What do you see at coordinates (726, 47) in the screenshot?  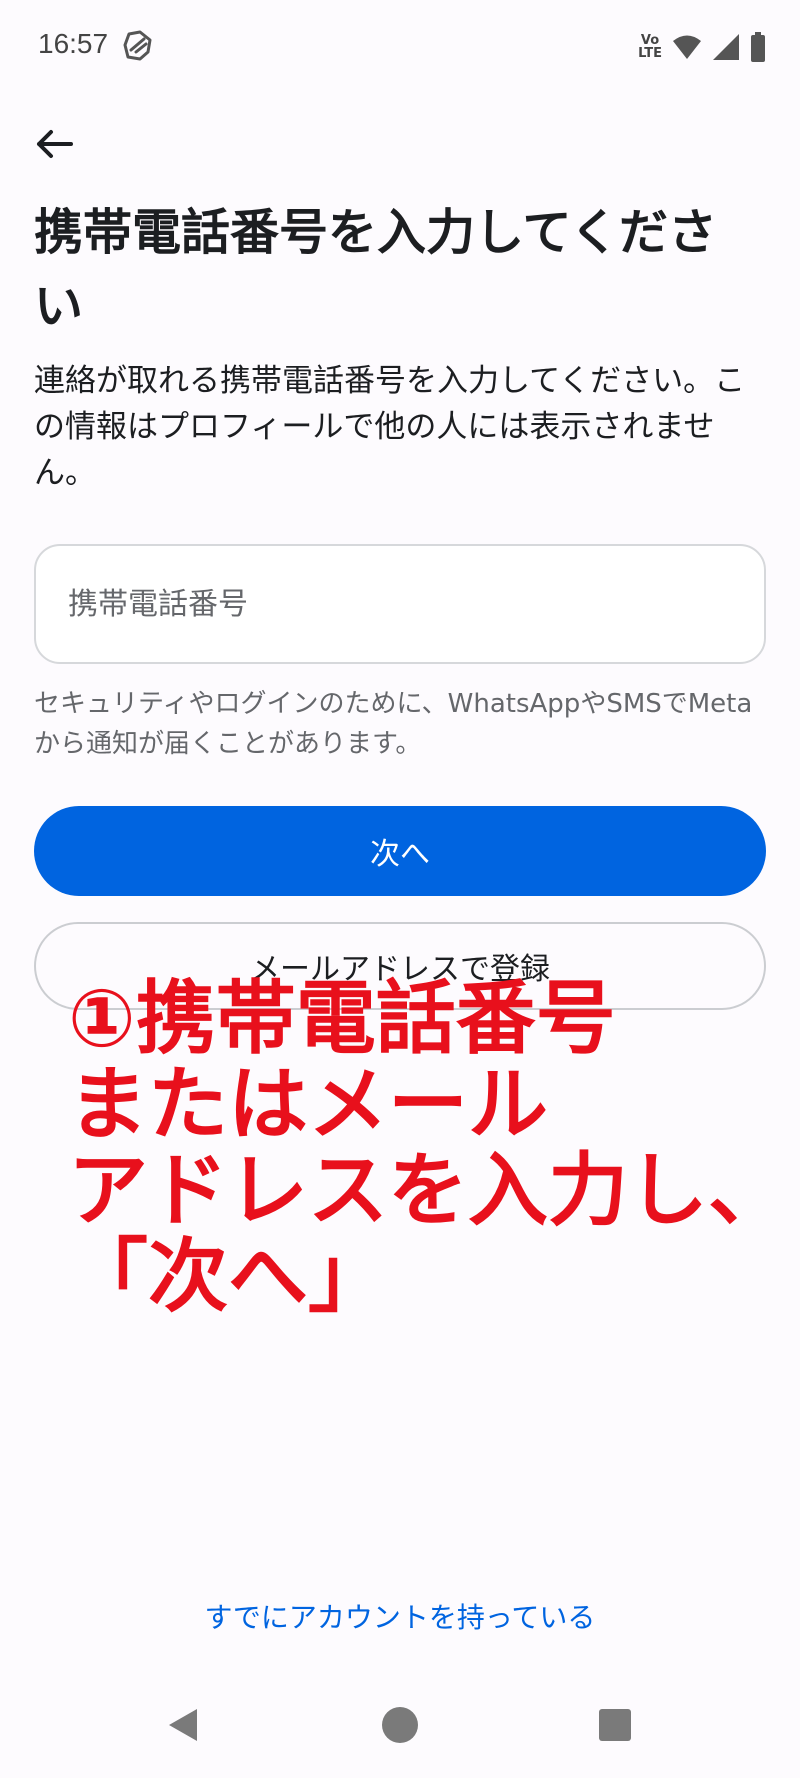 I see `signal-icon` at bounding box center [726, 47].